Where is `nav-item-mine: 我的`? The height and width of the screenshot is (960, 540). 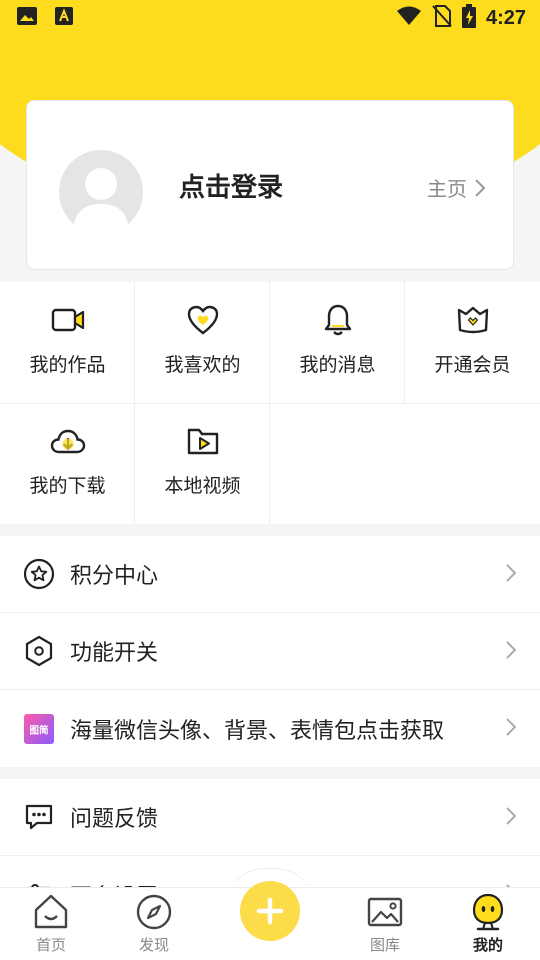
nav-item-mine: 我的 is located at coordinates (488, 923).